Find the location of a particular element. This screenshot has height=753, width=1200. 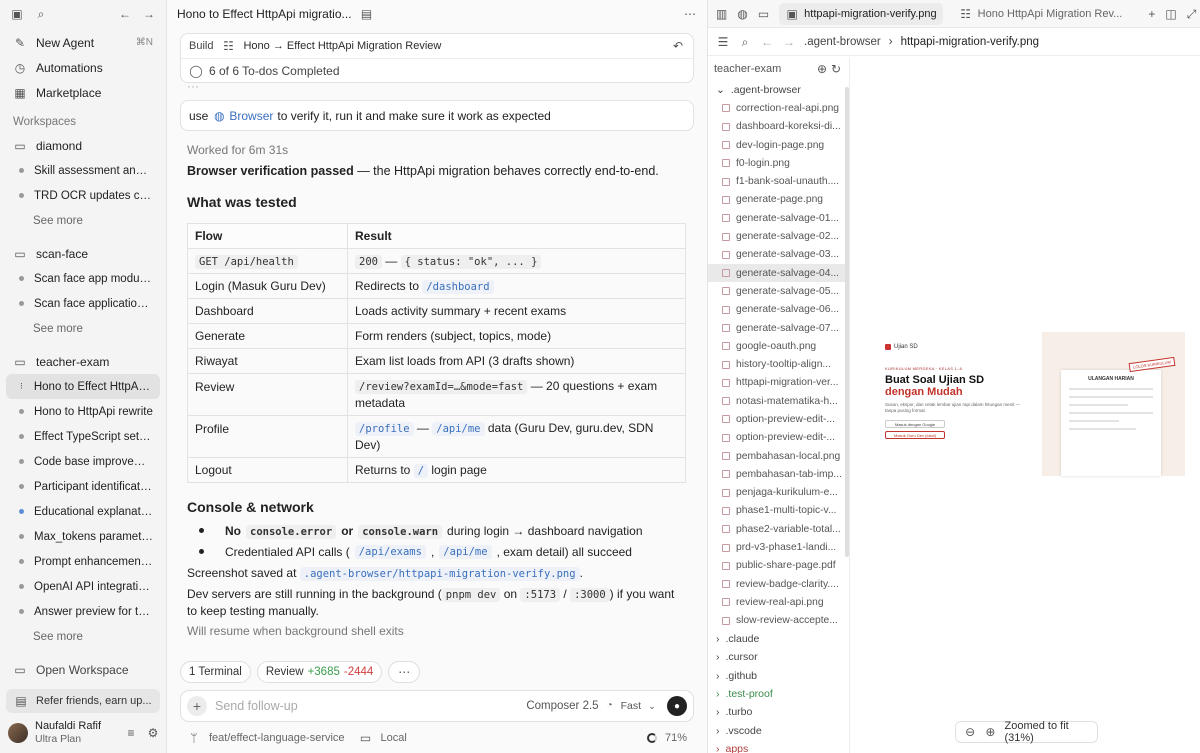

tree-folder: › .claude is located at coordinates (778, 639).